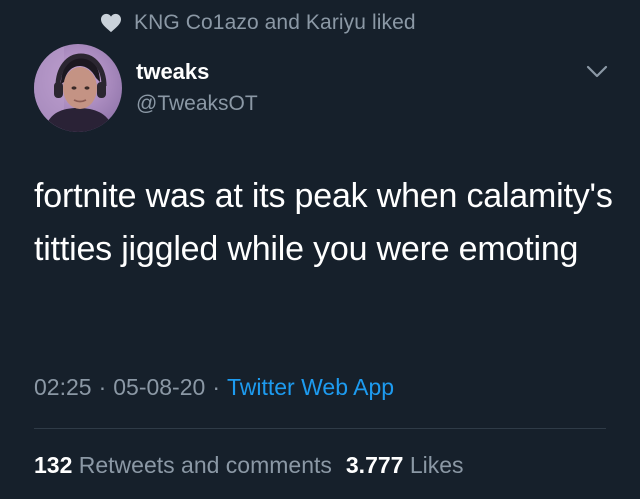  What do you see at coordinates (205, 465) in the screenshot?
I see `retweets-label: Retweets and comments` at bounding box center [205, 465].